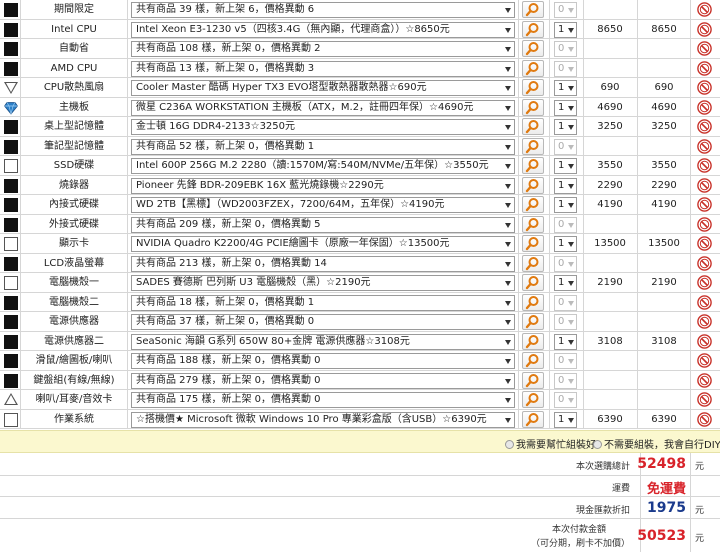 The height and width of the screenshot is (552, 720). Describe the element at coordinates (323, 146) in the screenshot. I see `product-select: 共有商品 52 樣，新上架 0，價格異動 1` at that location.